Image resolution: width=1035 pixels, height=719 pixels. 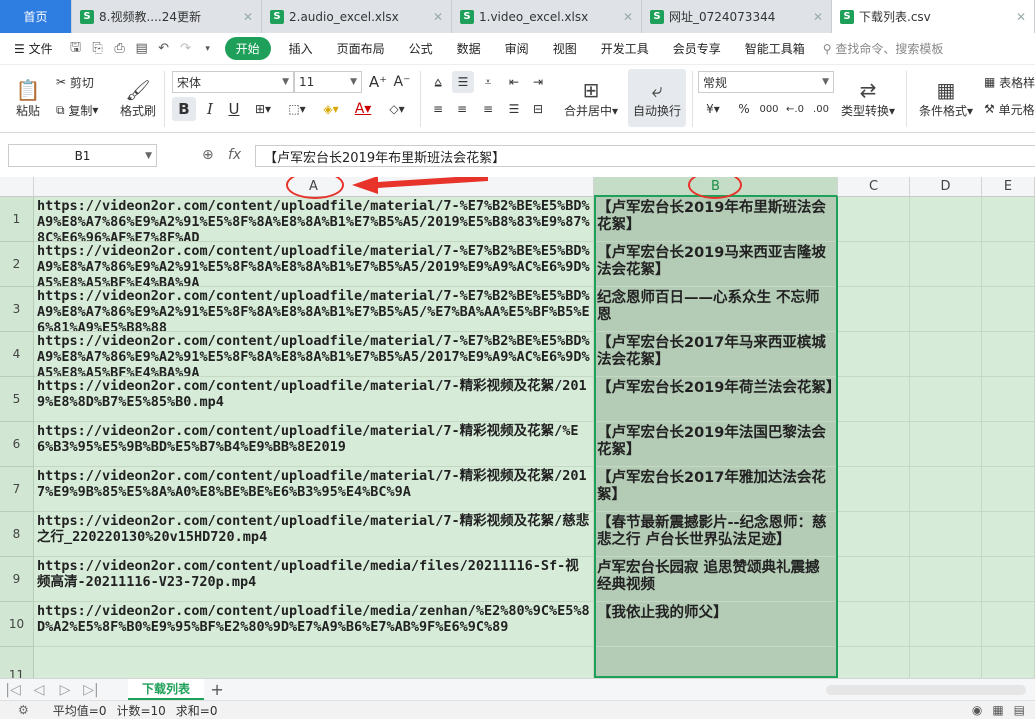 What do you see at coordinates (514, 82) in the screenshot?
I see `outdent-icon: ⇤` at bounding box center [514, 82].